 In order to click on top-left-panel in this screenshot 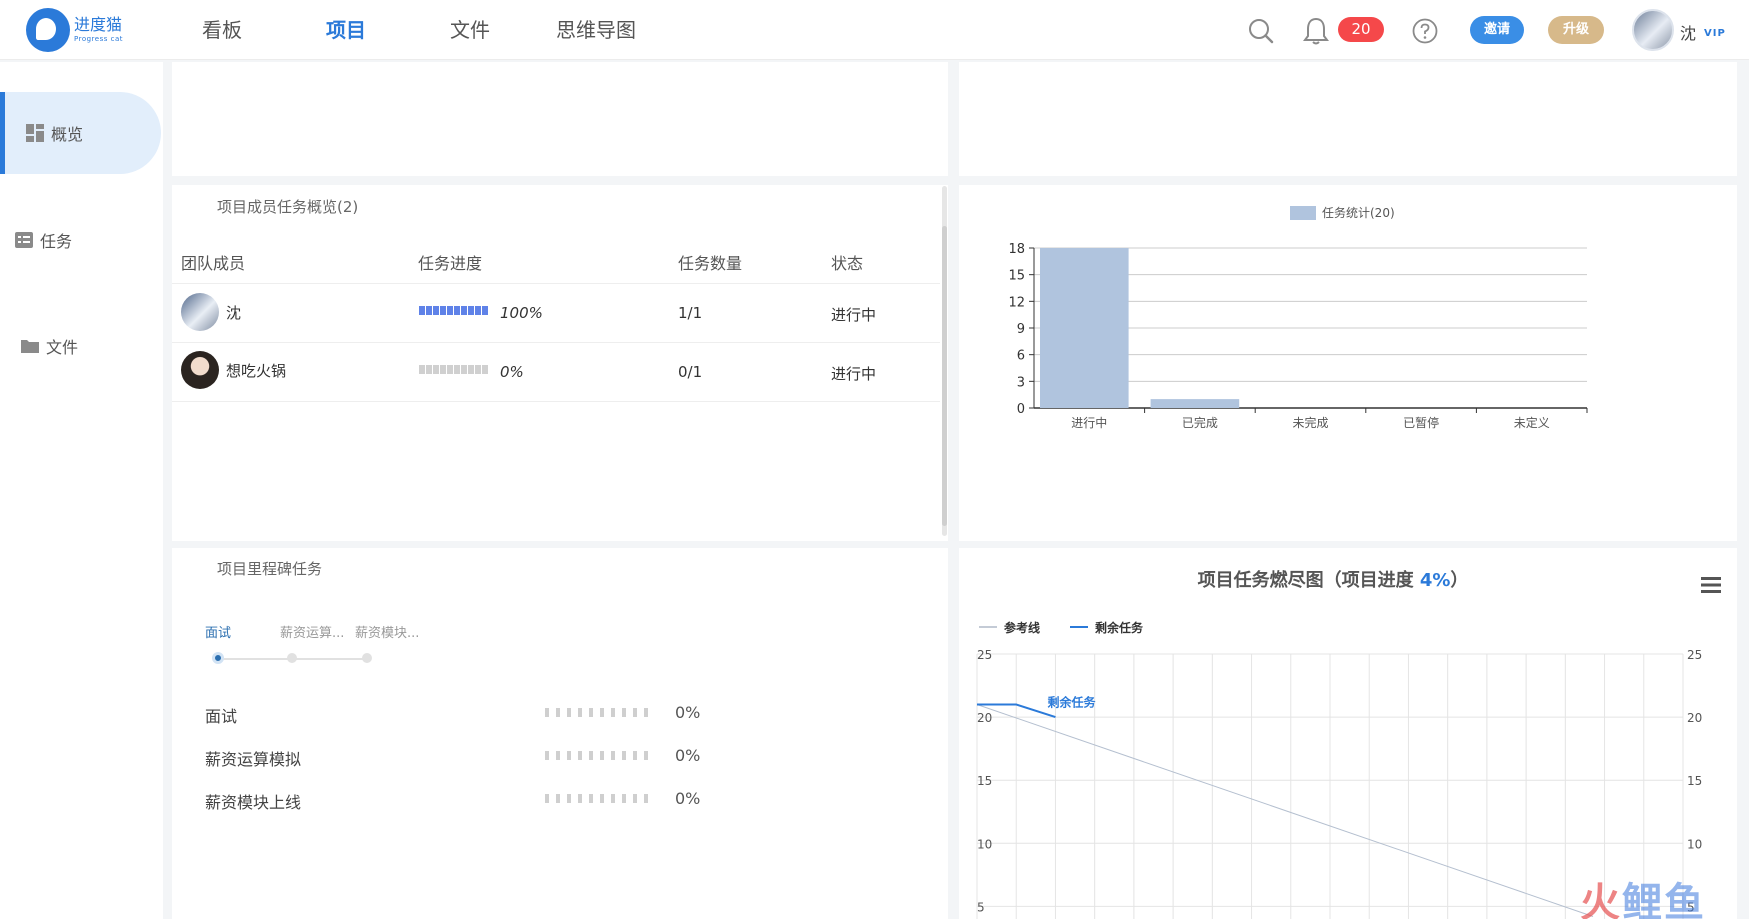, I will do `click(560, 119)`.